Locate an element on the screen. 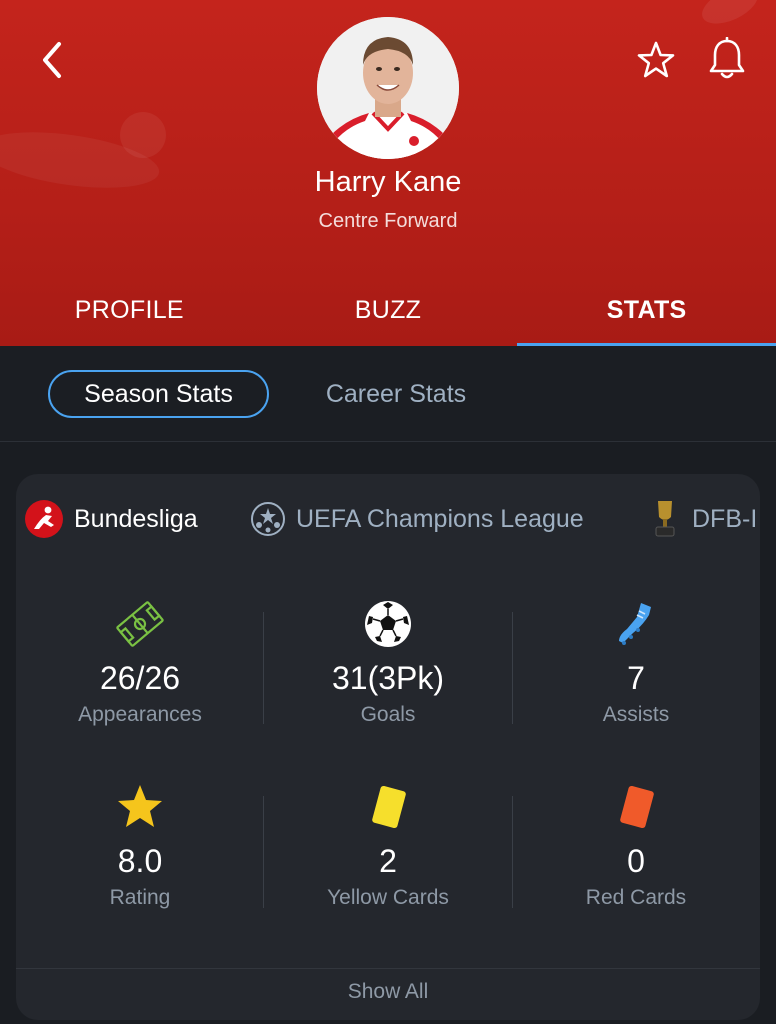 This screenshot has height=1024, width=776. stat-value: 8.0 is located at coordinates (140, 861).